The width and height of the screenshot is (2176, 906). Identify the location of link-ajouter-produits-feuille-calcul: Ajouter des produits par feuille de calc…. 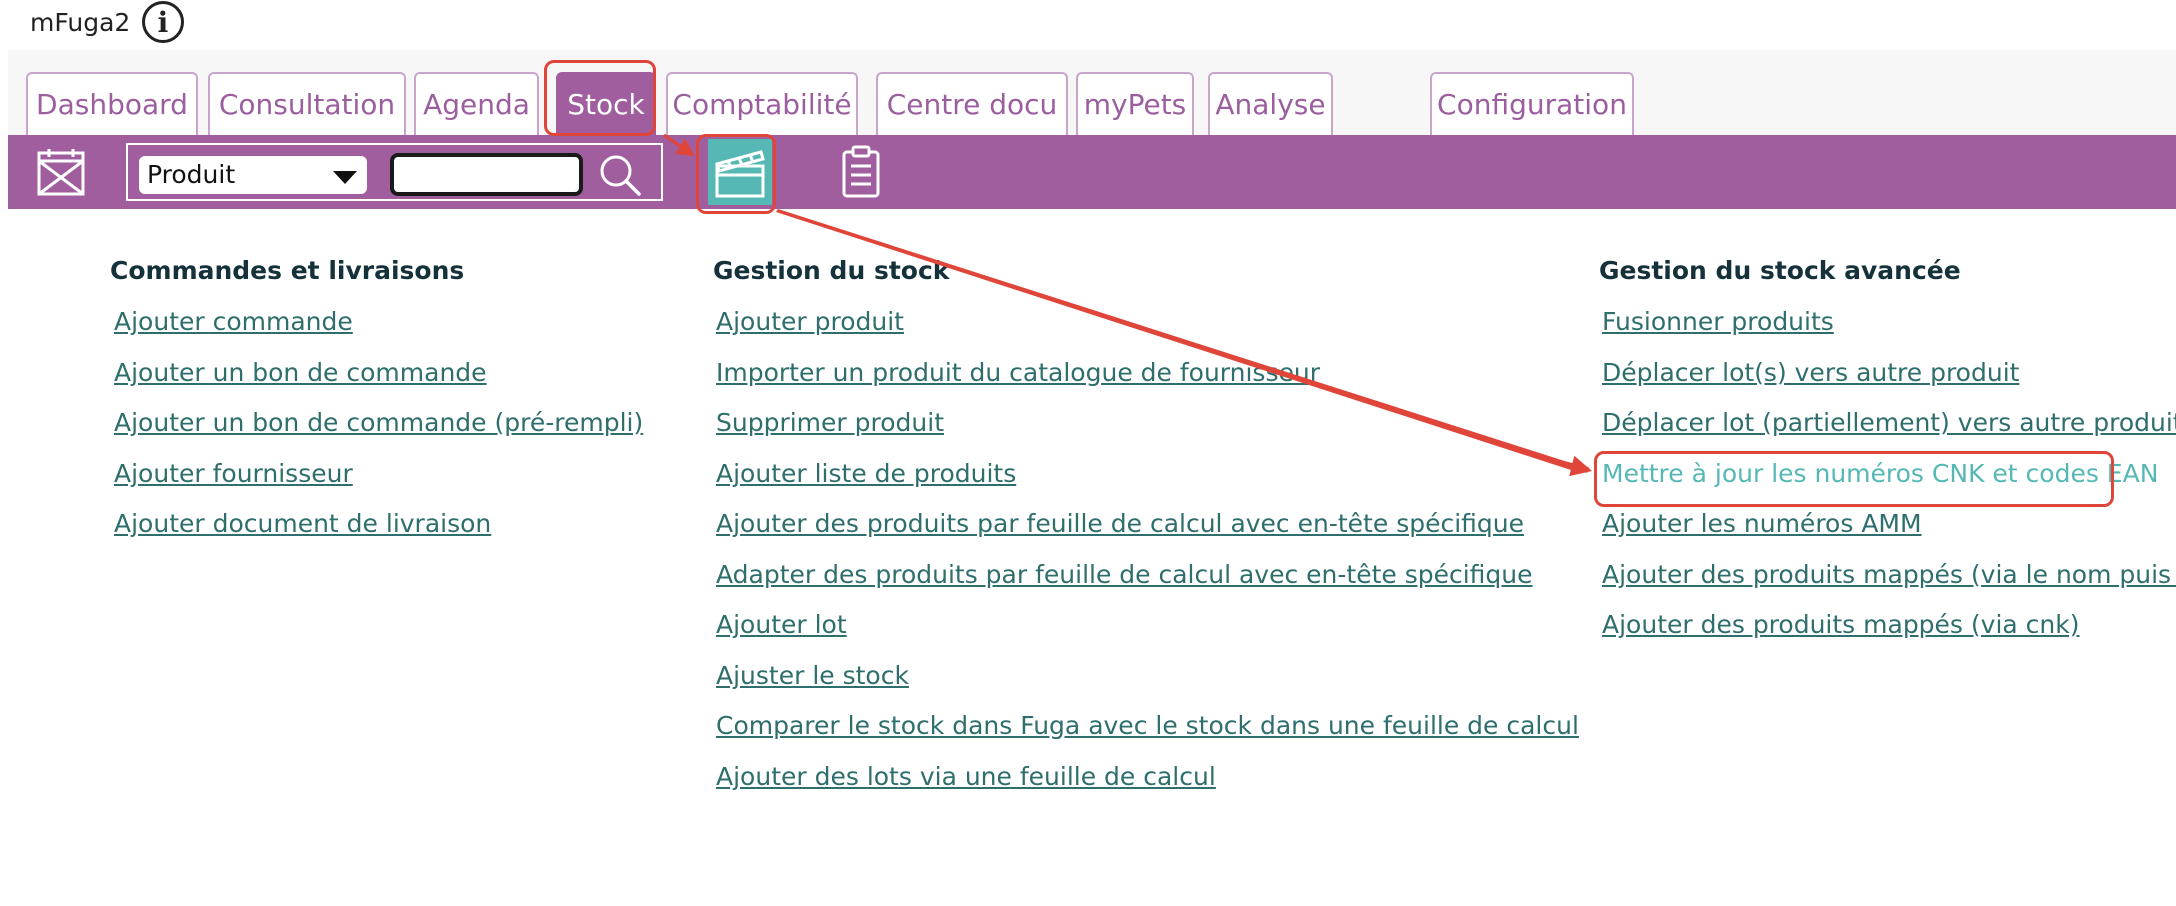
(1120, 523).